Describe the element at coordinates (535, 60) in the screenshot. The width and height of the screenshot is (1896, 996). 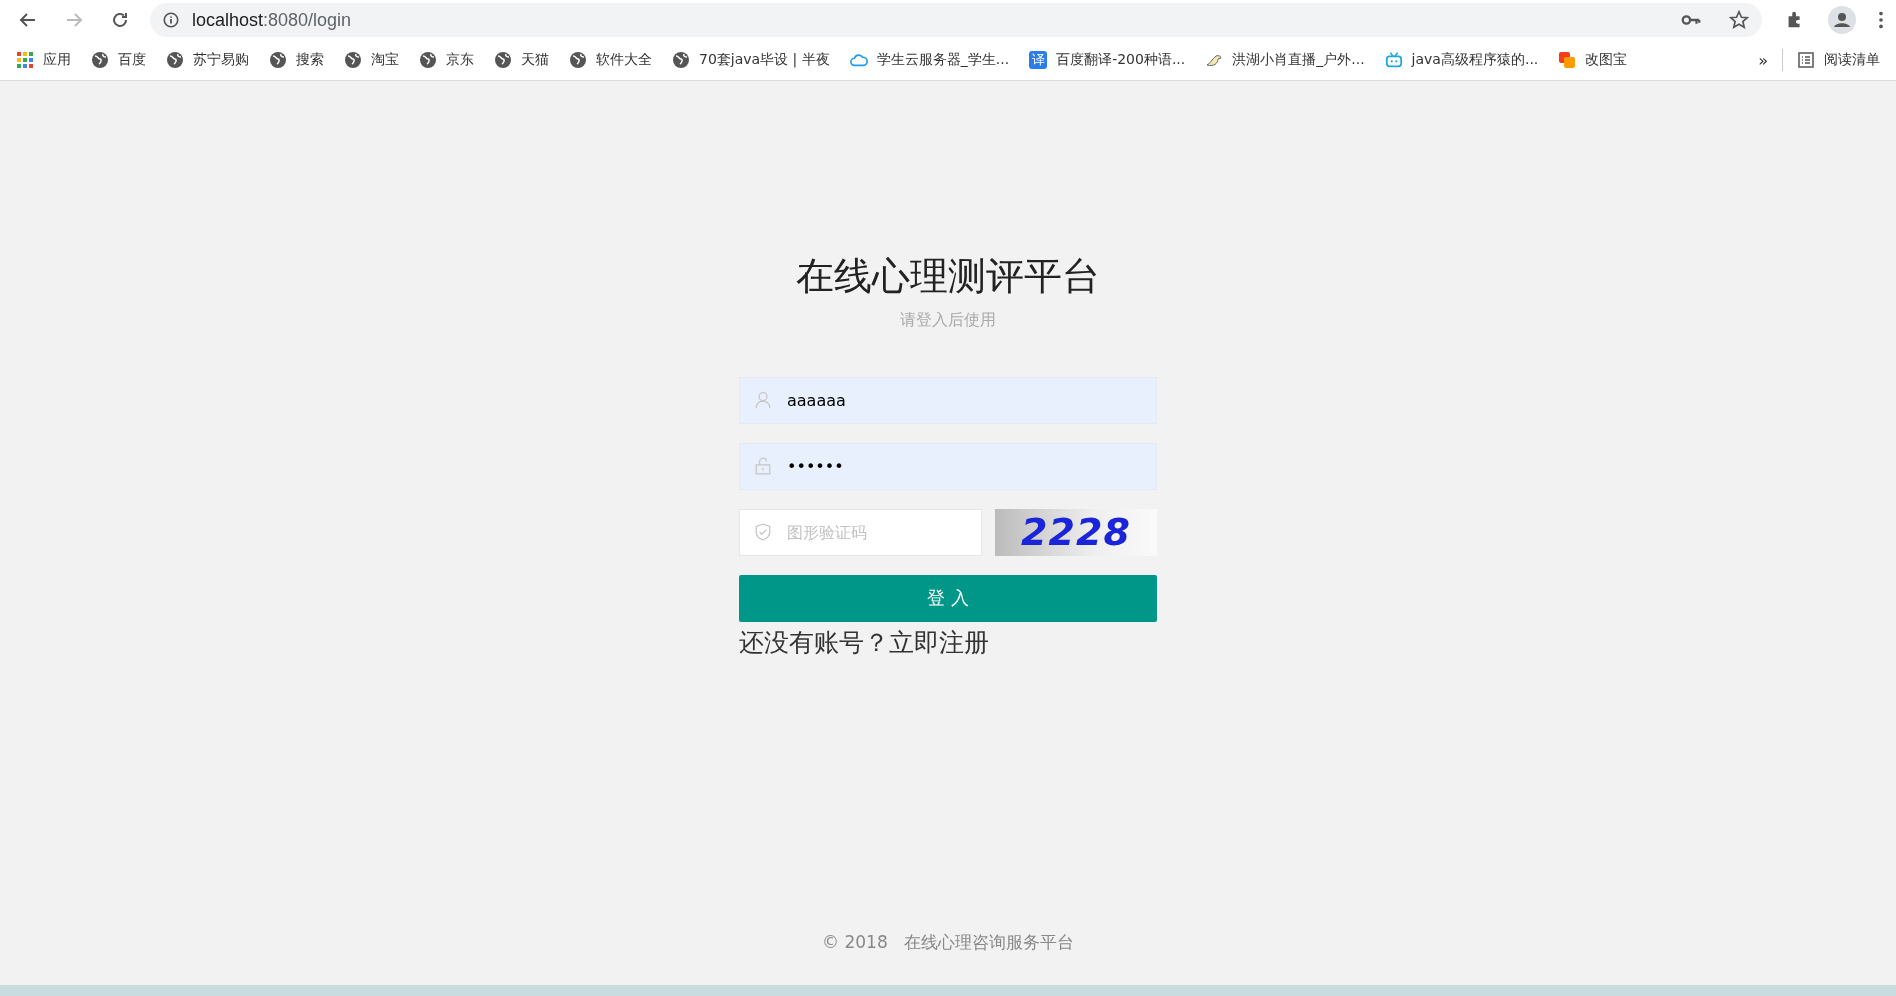
I see `bookmark-label: 天猫` at that location.